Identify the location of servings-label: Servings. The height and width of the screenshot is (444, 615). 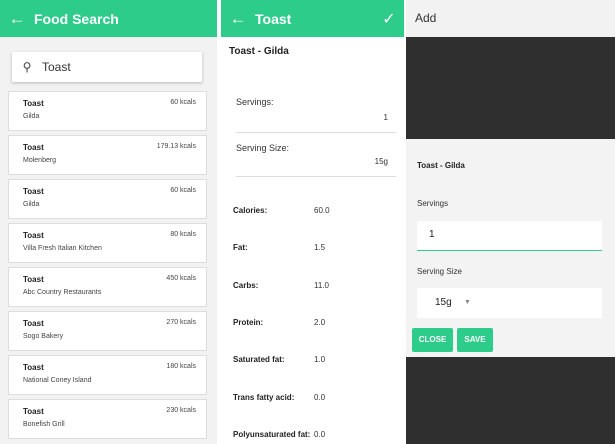
(433, 203).